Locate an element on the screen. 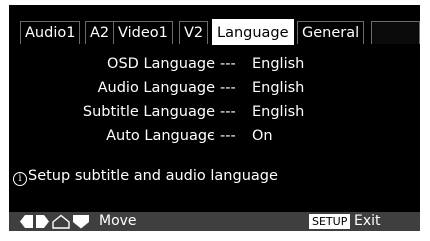  exit-label: Exit is located at coordinates (367, 221).